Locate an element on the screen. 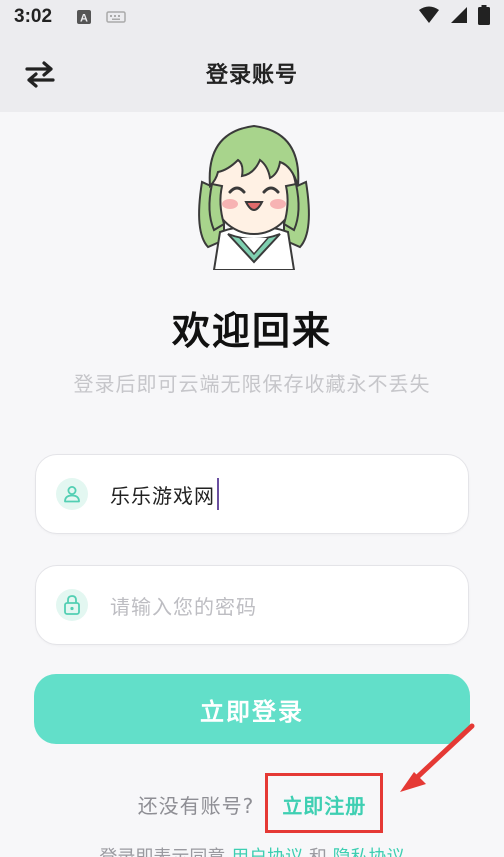  status-time: 3:02 is located at coordinates (33, 16).